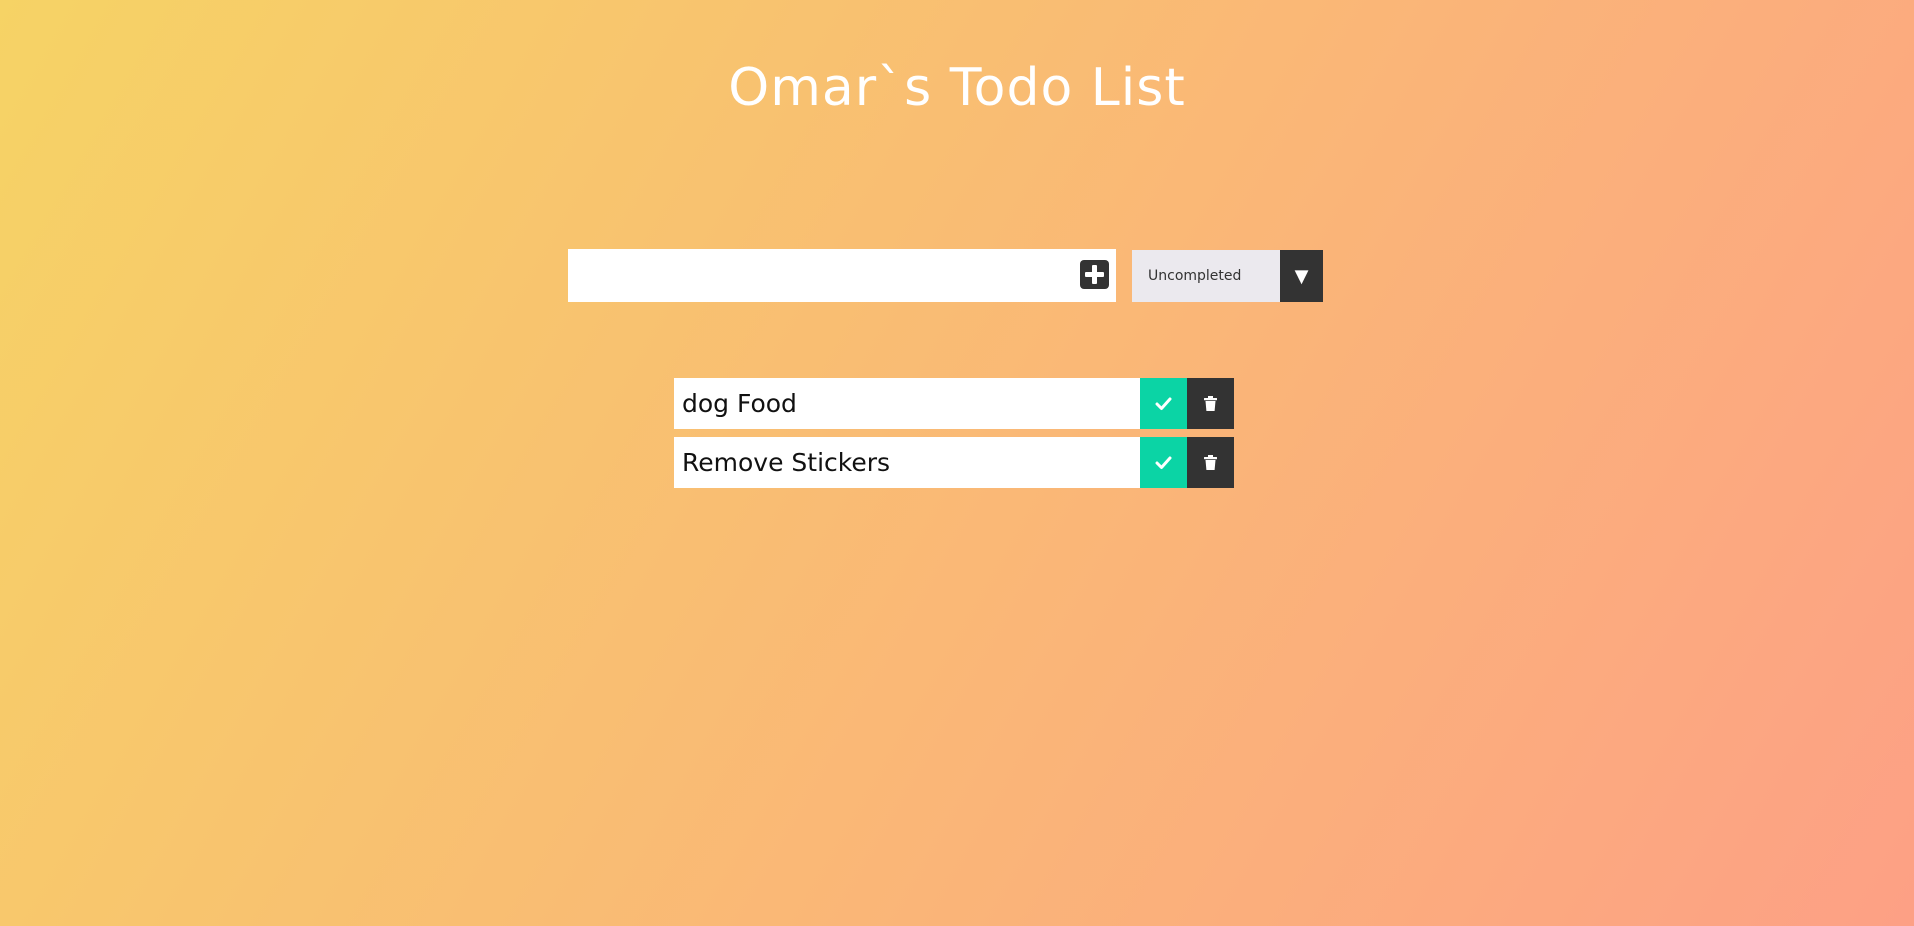 Image resolution: width=1914 pixels, height=926 pixels. Describe the element at coordinates (1094, 274) in the screenshot. I see `add-todo-button` at that location.